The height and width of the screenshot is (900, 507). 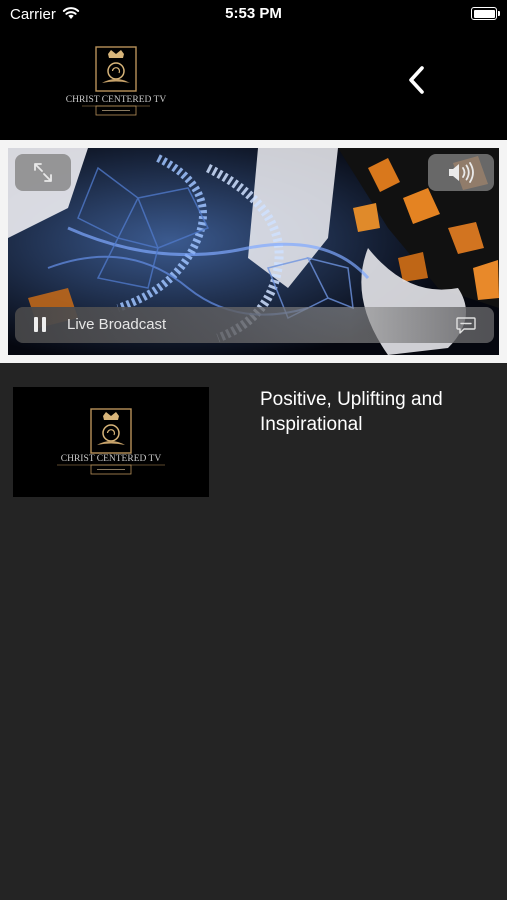 What do you see at coordinates (418, 80) in the screenshot?
I see `back-chevron-icon` at bounding box center [418, 80].